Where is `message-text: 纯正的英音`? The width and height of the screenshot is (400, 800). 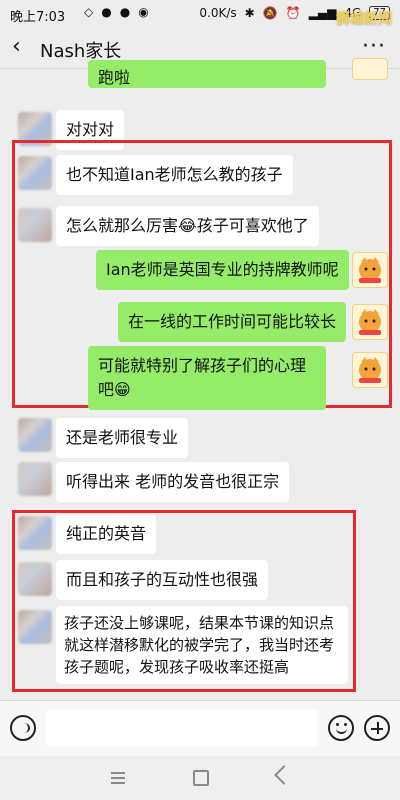 message-text: 纯正的英音 is located at coordinates (106, 533).